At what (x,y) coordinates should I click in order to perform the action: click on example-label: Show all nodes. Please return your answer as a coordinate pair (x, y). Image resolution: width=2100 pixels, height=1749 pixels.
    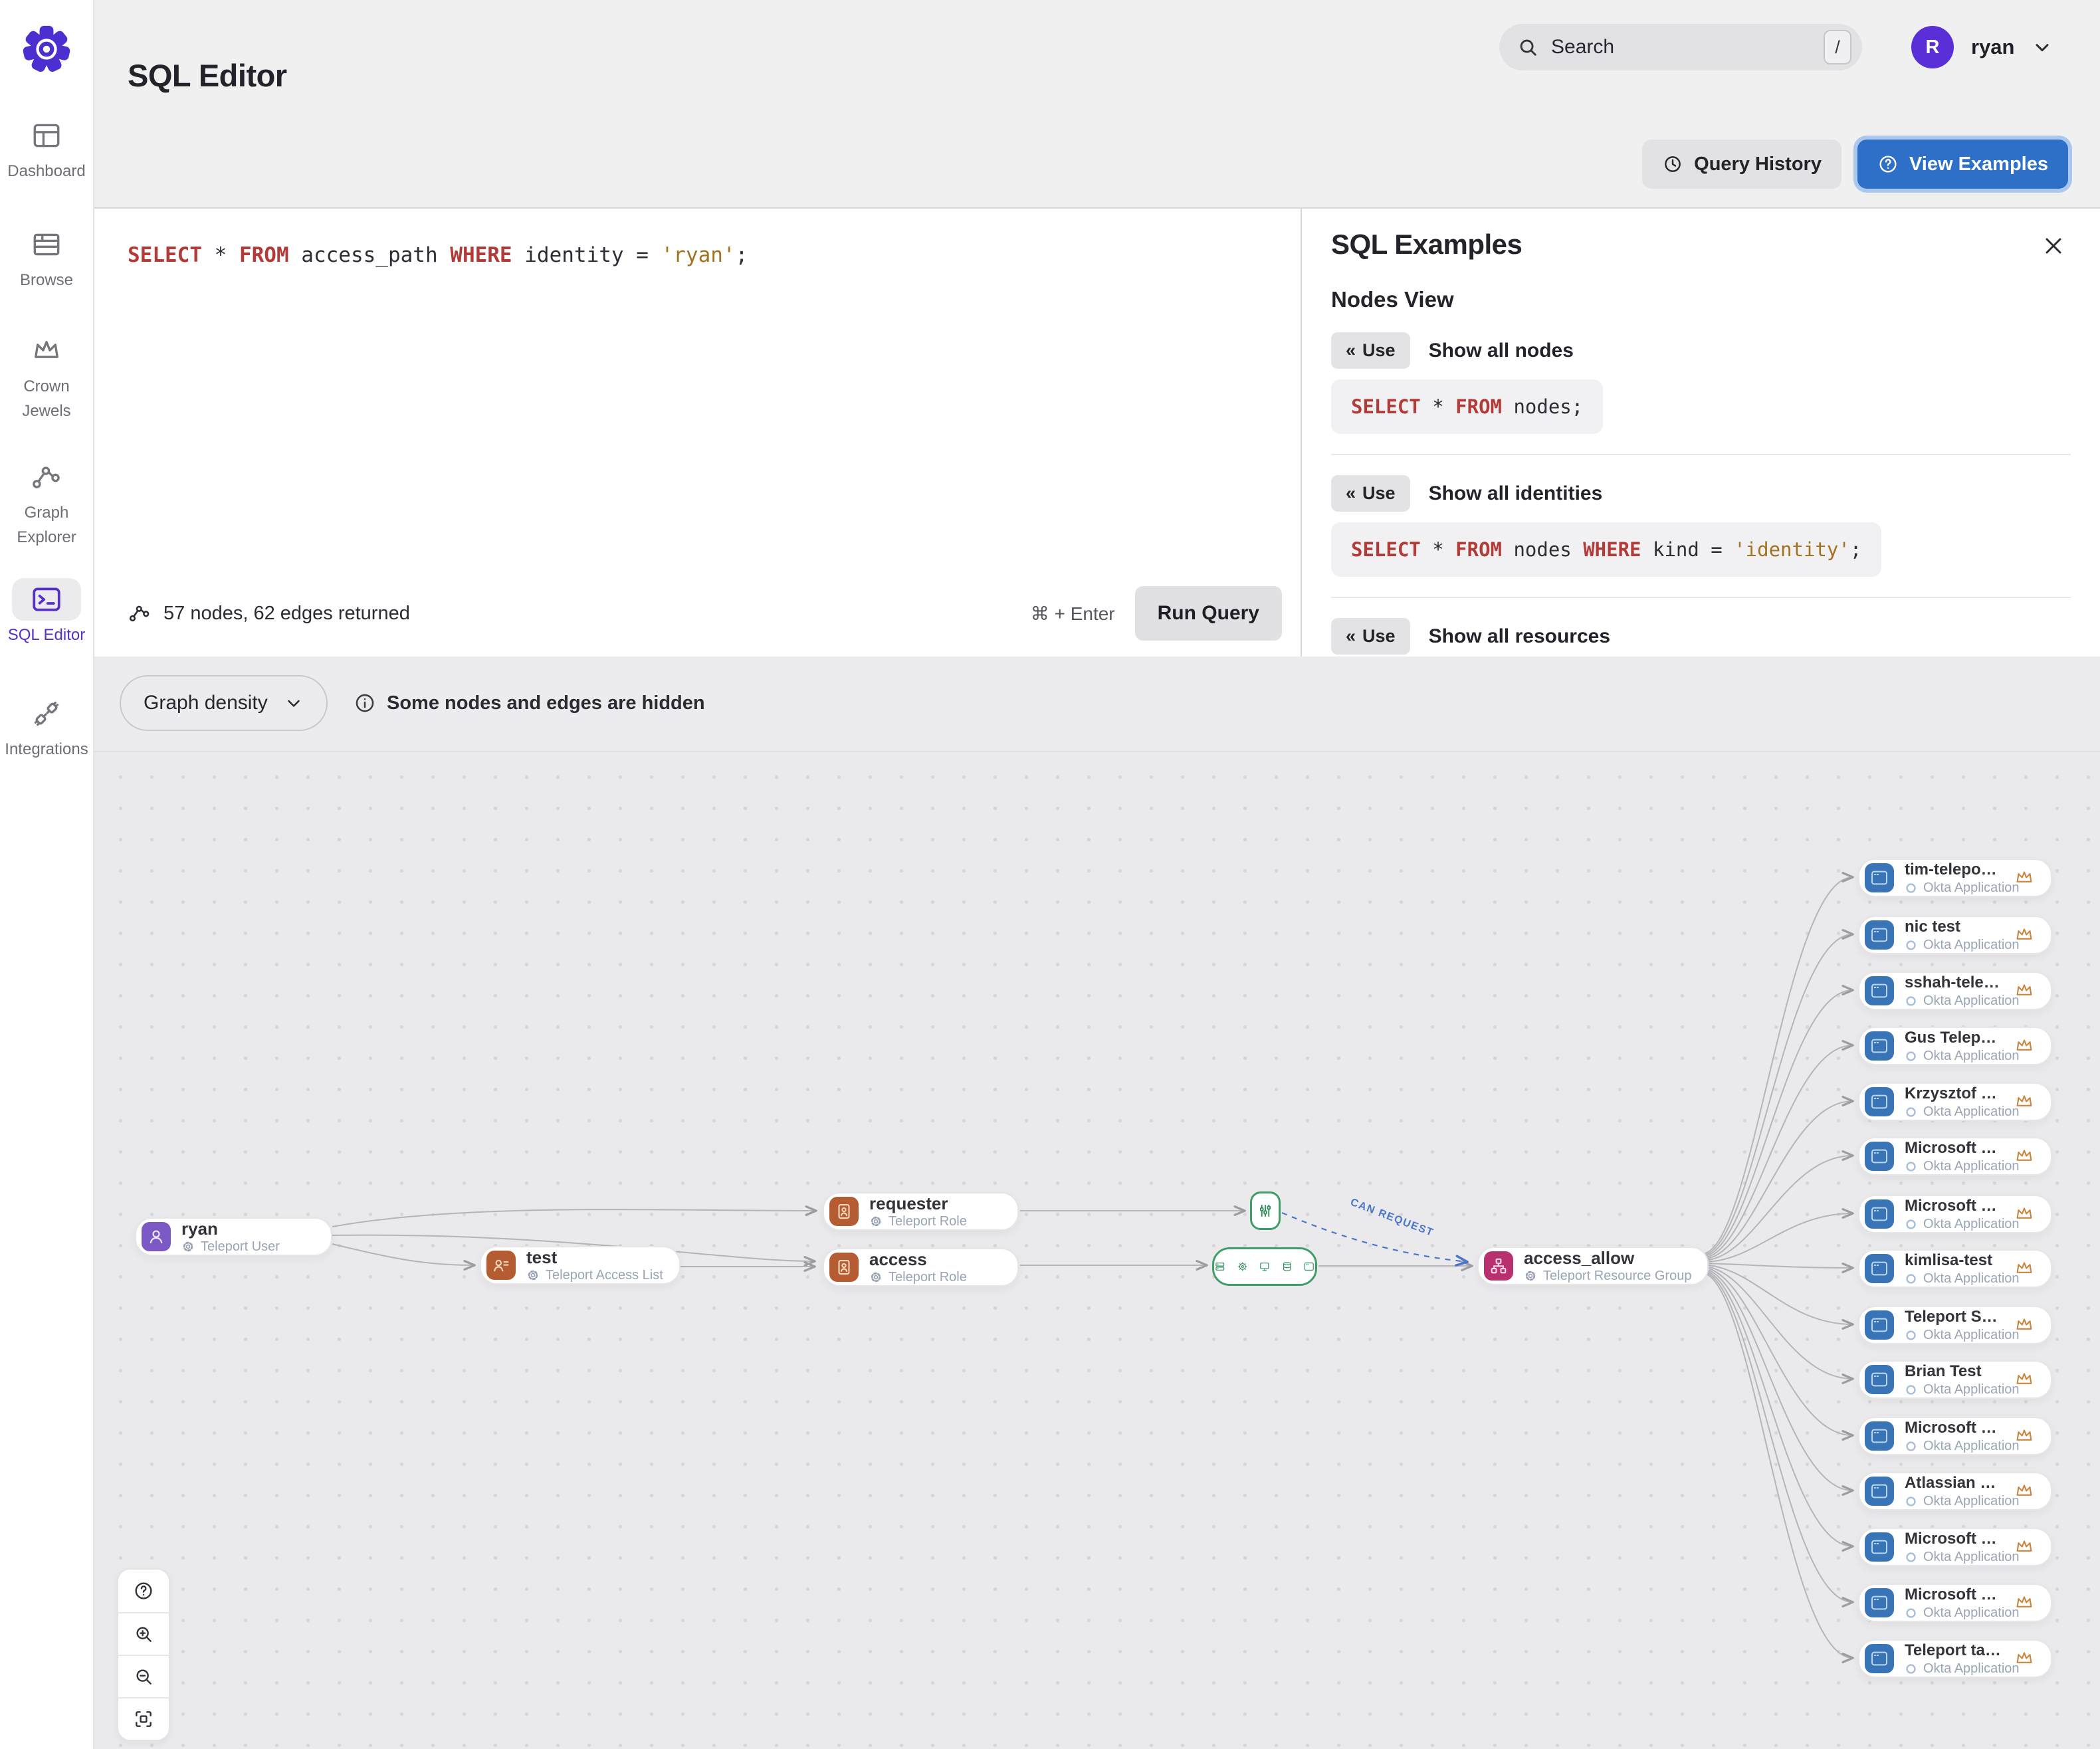
    Looking at the image, I should click on (1501, 350).